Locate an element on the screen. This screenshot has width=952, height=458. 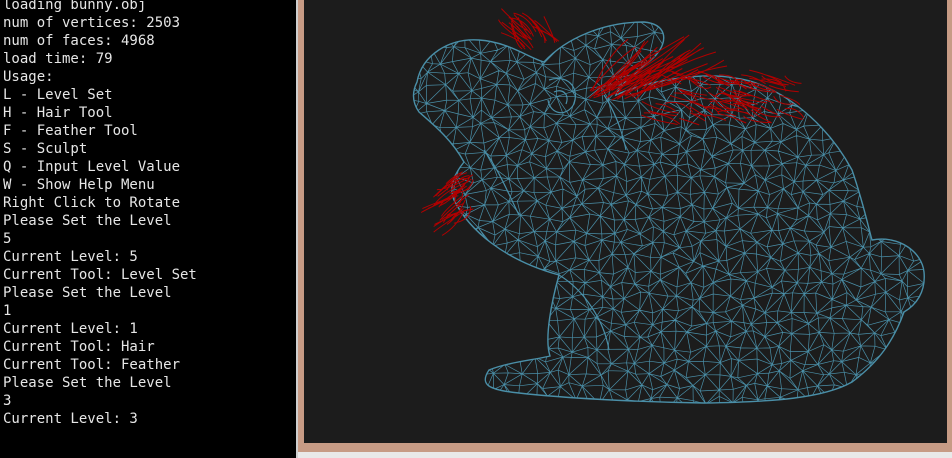
console-line: Current Level: 5 is located at coordinates (70, 257).